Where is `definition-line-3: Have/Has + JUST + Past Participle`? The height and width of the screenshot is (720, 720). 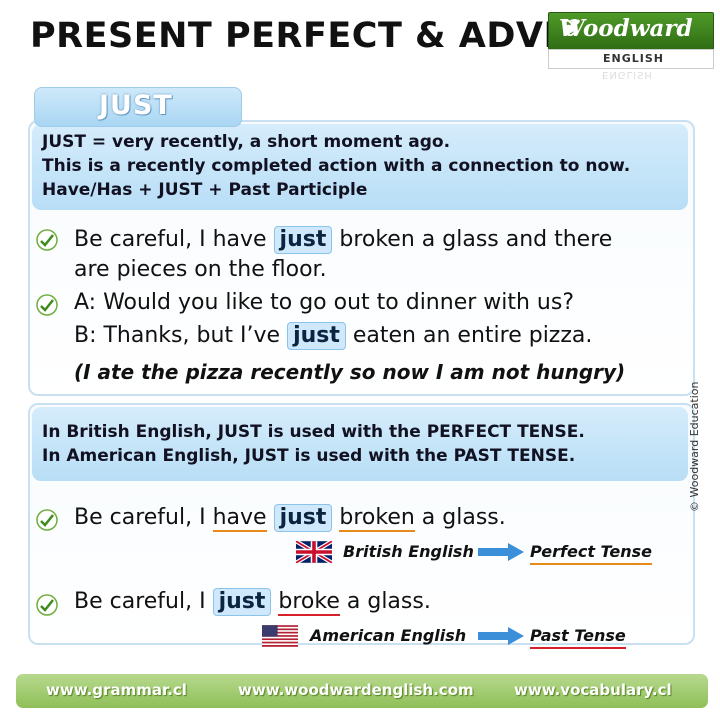
definition-line-3: Have/Has + JUST + Past Participle is located at coordinates (205, 190).